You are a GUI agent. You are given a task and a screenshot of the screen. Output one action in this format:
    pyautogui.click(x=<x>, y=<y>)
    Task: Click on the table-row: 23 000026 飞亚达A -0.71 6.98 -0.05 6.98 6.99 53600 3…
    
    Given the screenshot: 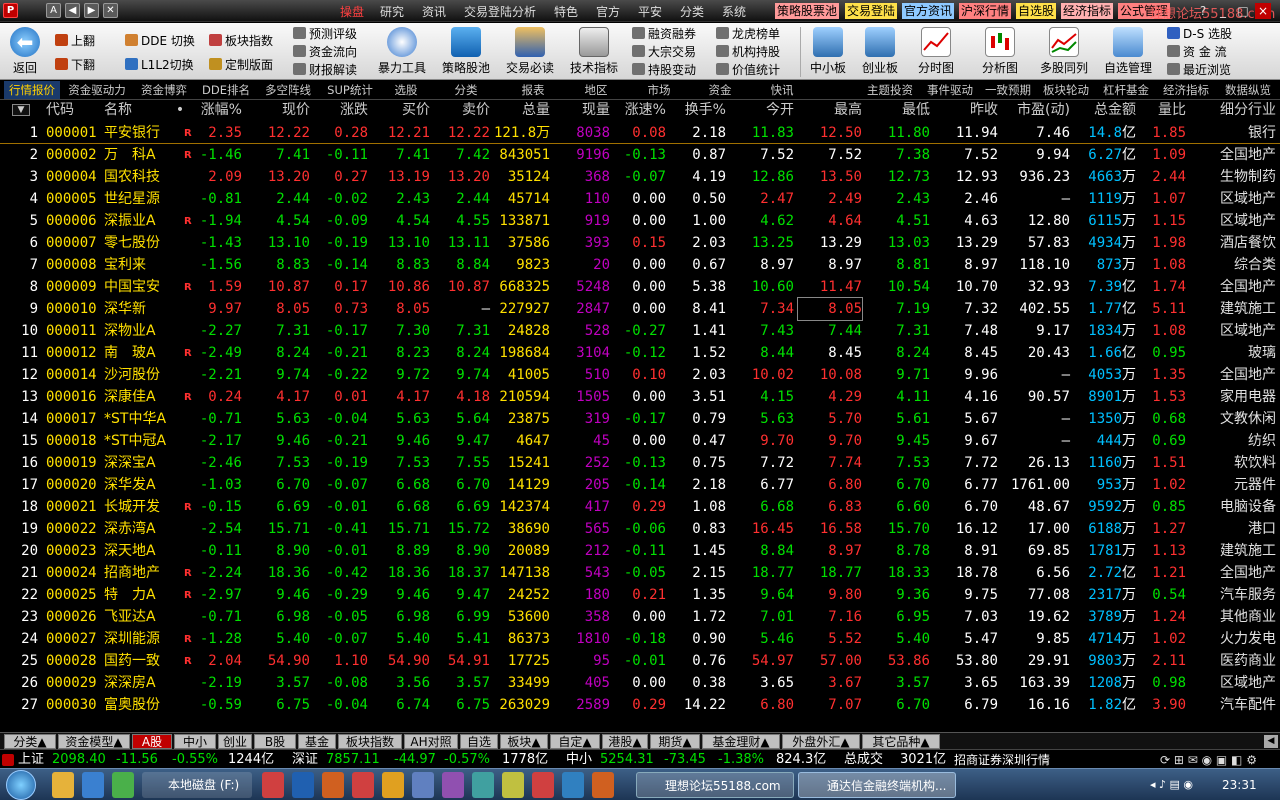 What is the action you would take?
    pyautogui.click(x=640, y=617)
    